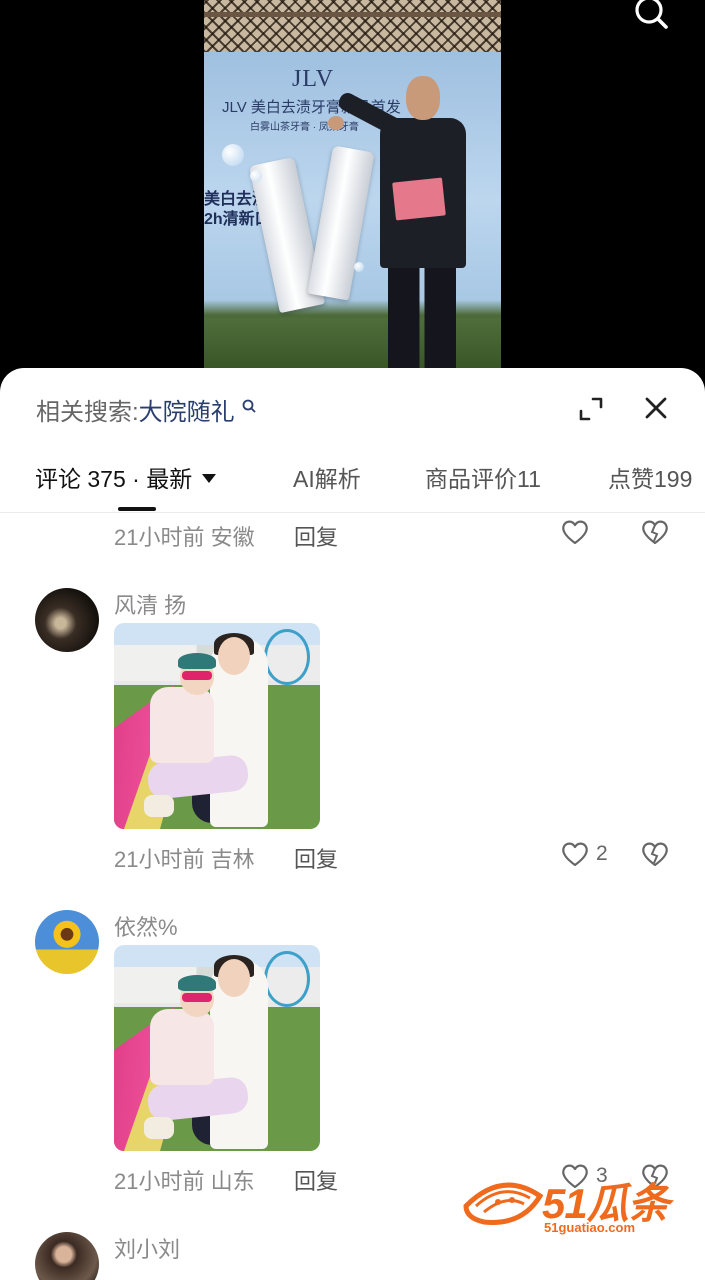 The height and width of the screenshot is (1280, 705). I want to click on comment-location: 安徽, so click(232, 537).